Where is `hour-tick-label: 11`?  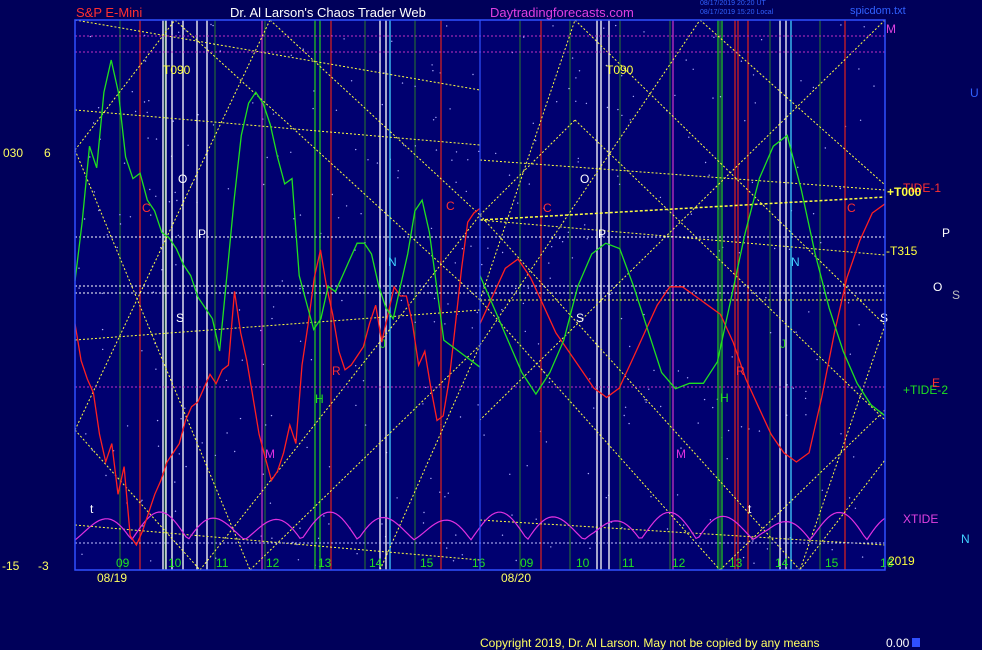
hour-tick-label: 11 is located at coordinates (222, 563).